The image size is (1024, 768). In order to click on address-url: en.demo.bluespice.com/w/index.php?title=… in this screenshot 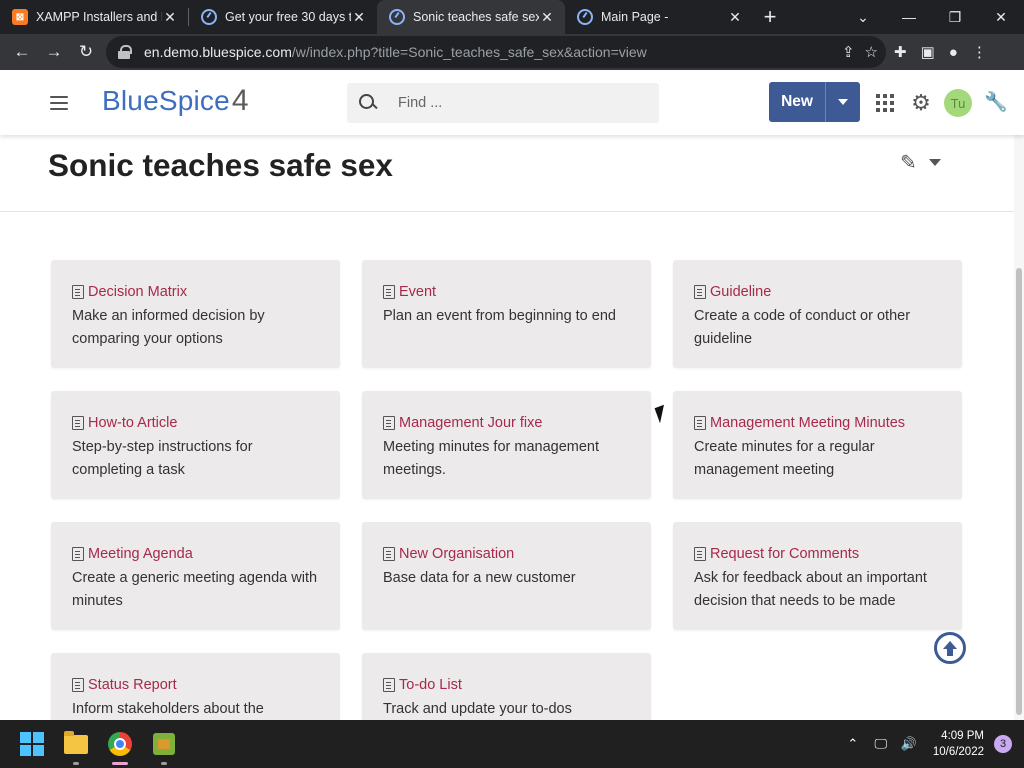, I will do `click(395, 52)`.